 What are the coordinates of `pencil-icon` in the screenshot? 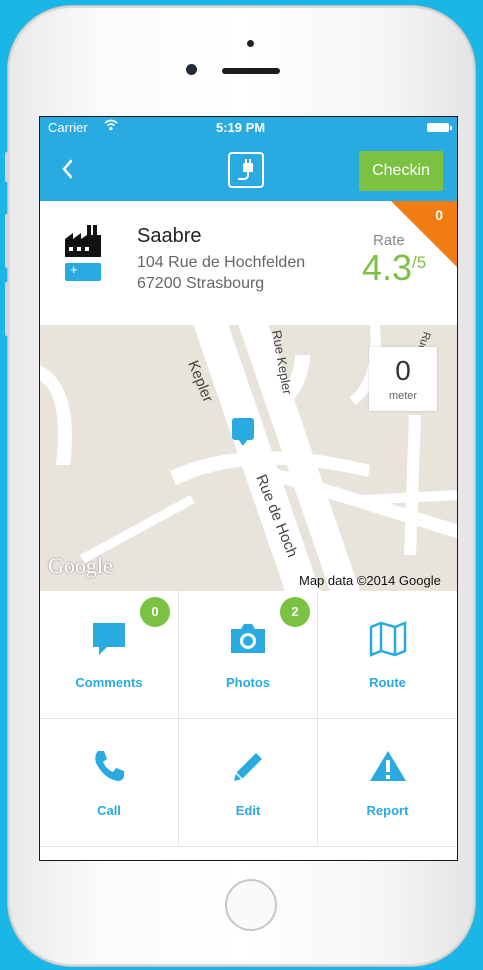 It's located at (248, 769).